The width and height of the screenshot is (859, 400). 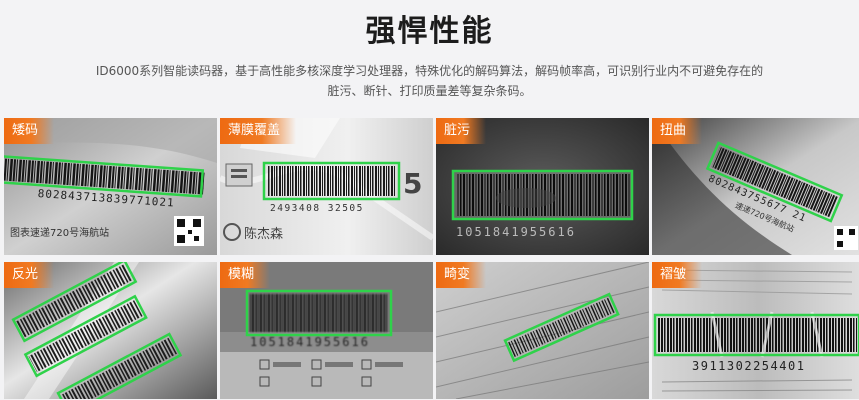 What do you see at coordinates (461, 275) in the screenshot?
I see `card-label: 畸变` at bounding box center [461, 275].